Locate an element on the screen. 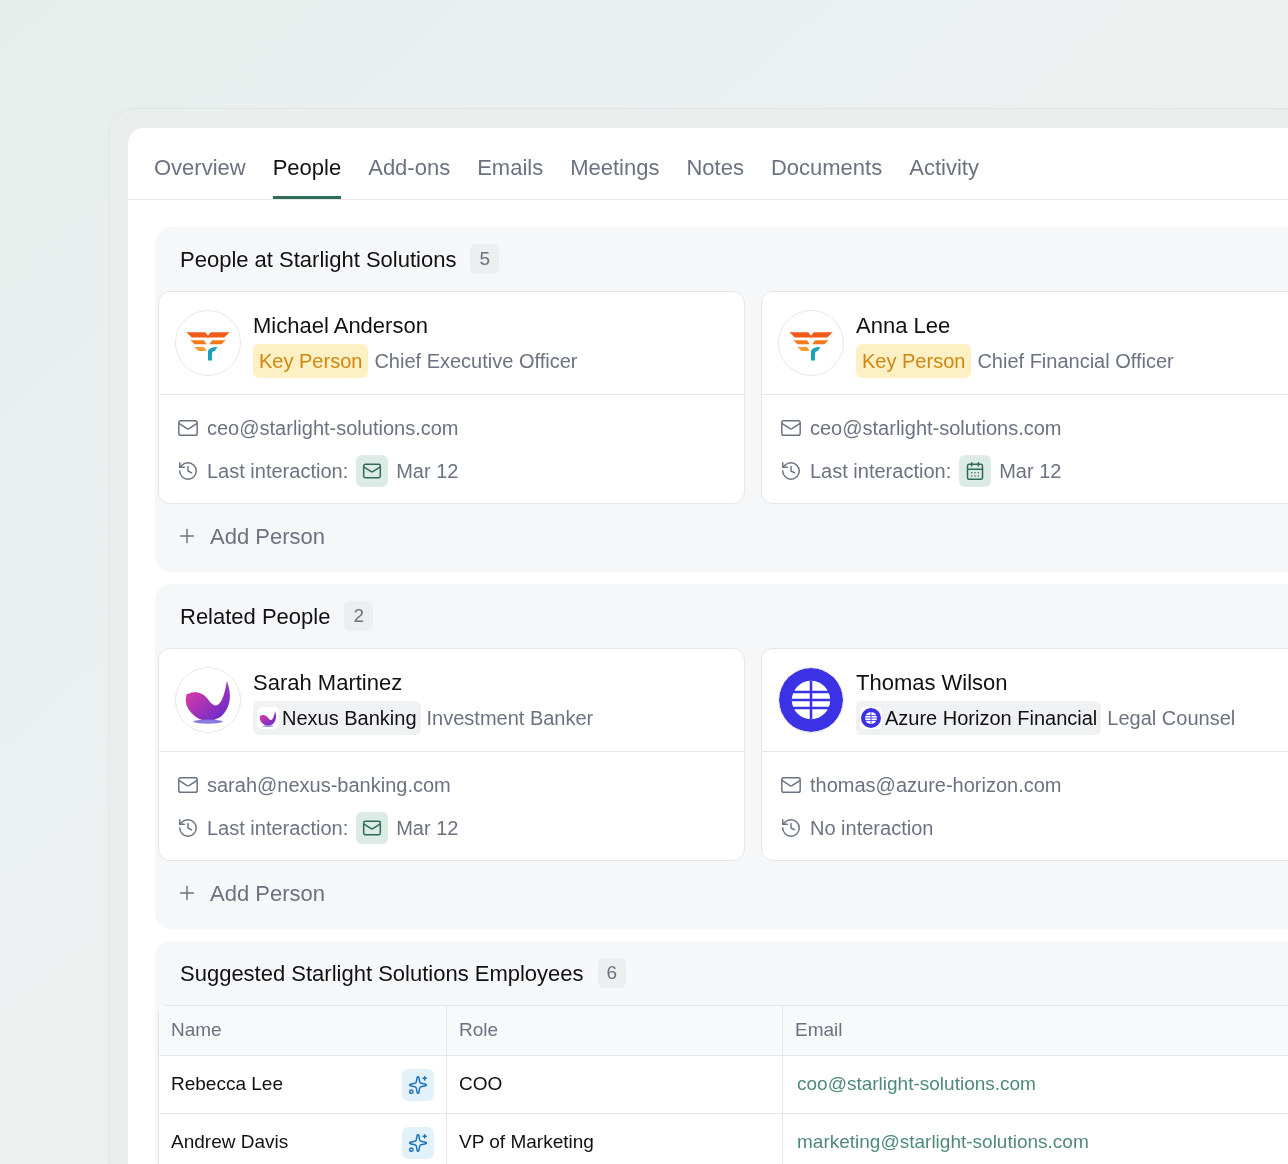  person-name: Thomas Wilson is located at coordinates (932, 682).